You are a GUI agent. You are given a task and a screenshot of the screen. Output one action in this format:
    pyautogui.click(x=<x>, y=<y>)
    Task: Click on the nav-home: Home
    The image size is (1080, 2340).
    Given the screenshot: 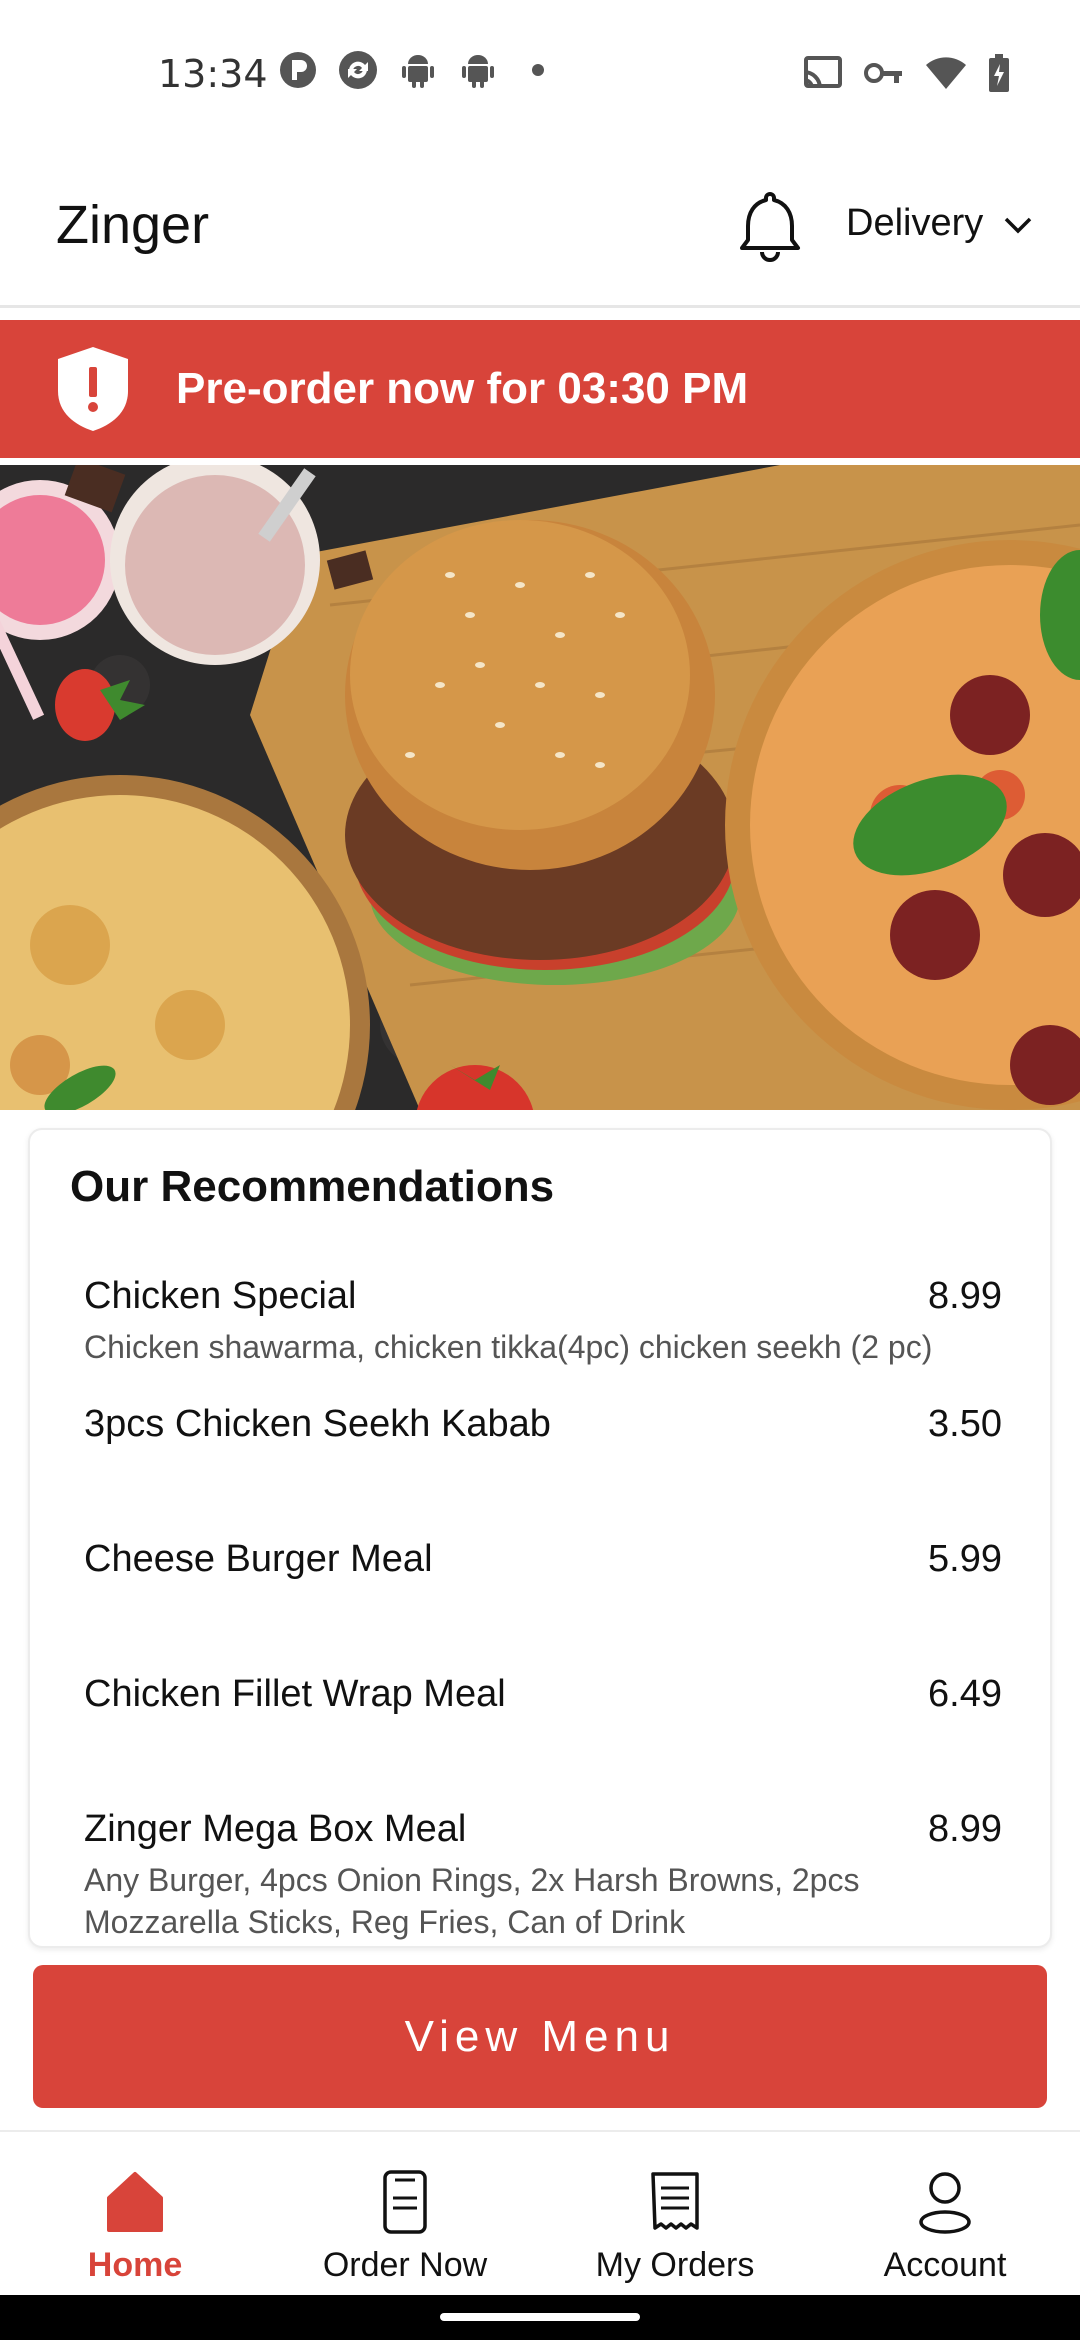 What is the action you would take?
    pyautogui.click(x=135, y=2213)
    